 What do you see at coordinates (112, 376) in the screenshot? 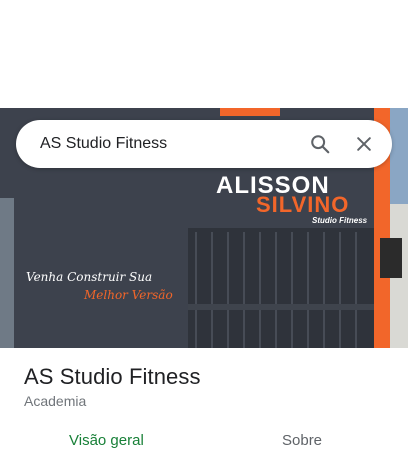
I see `place-title: AS Studio Fitness` at bounding box center [112, 376].